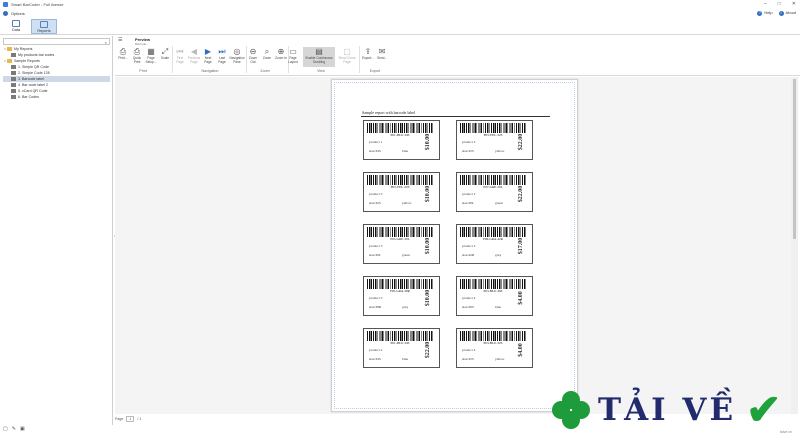 The height and width of the screenshot is (437, 800). Describe the element at coordinates (400, 13) in the screenshot. I see `options-bar: Options` at that location.